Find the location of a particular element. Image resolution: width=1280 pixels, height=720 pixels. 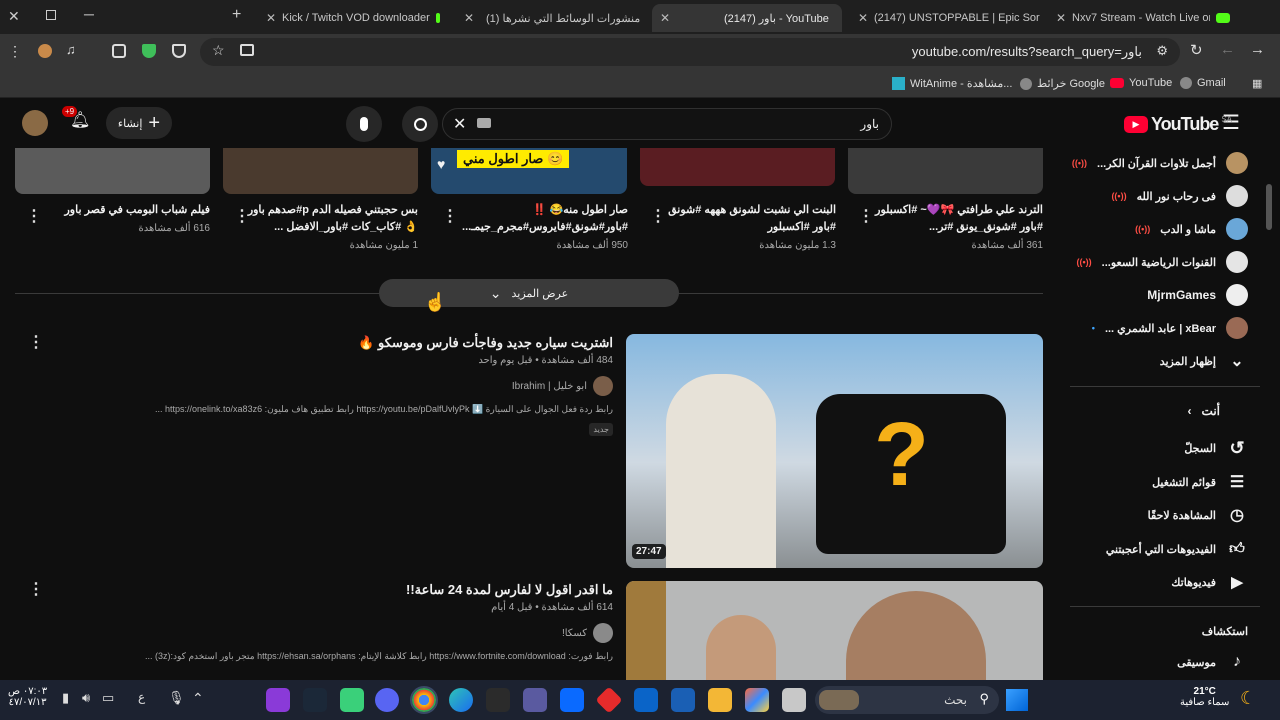

search-box: باور ✕ is located at coordinates (667, 124).